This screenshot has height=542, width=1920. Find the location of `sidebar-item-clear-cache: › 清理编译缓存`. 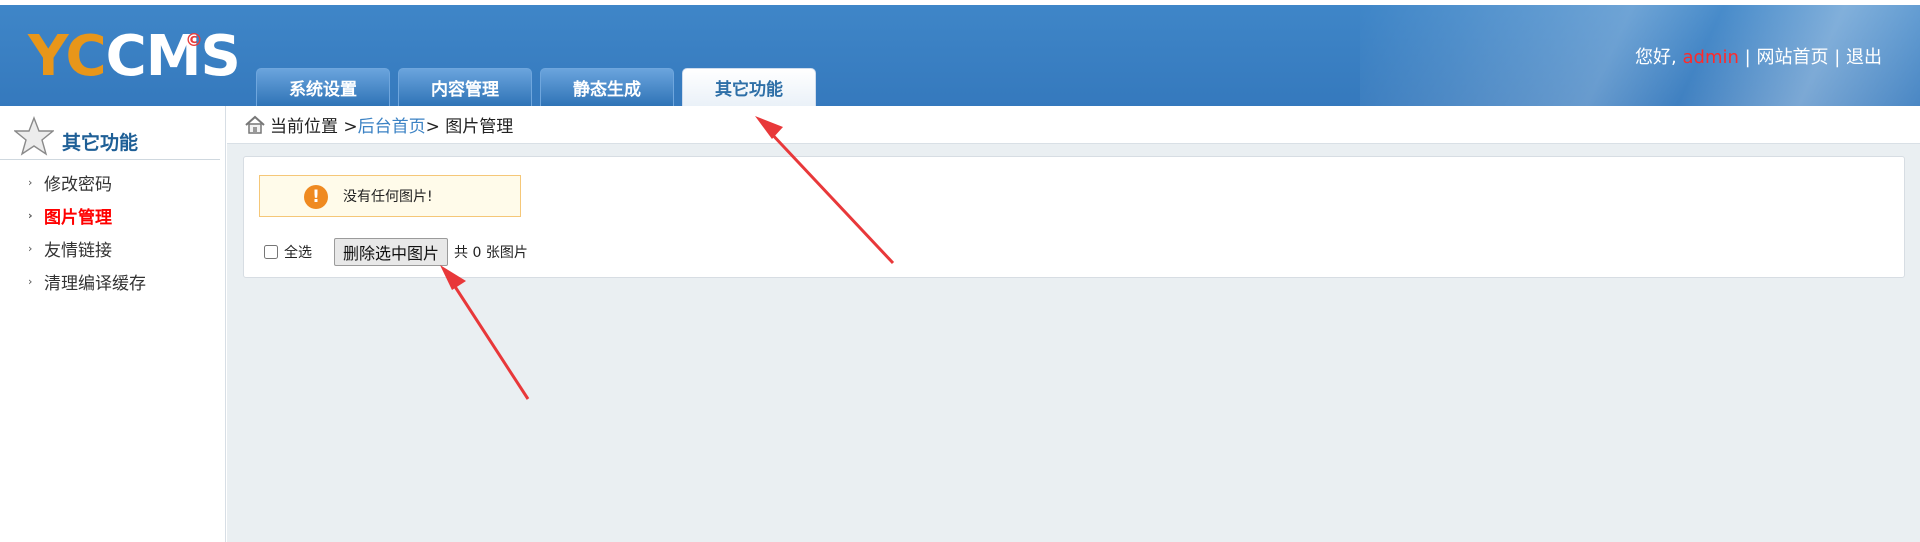

sidebar-item-clear-cache: › 清理编译缓存 is located at coordinates (87, 281).